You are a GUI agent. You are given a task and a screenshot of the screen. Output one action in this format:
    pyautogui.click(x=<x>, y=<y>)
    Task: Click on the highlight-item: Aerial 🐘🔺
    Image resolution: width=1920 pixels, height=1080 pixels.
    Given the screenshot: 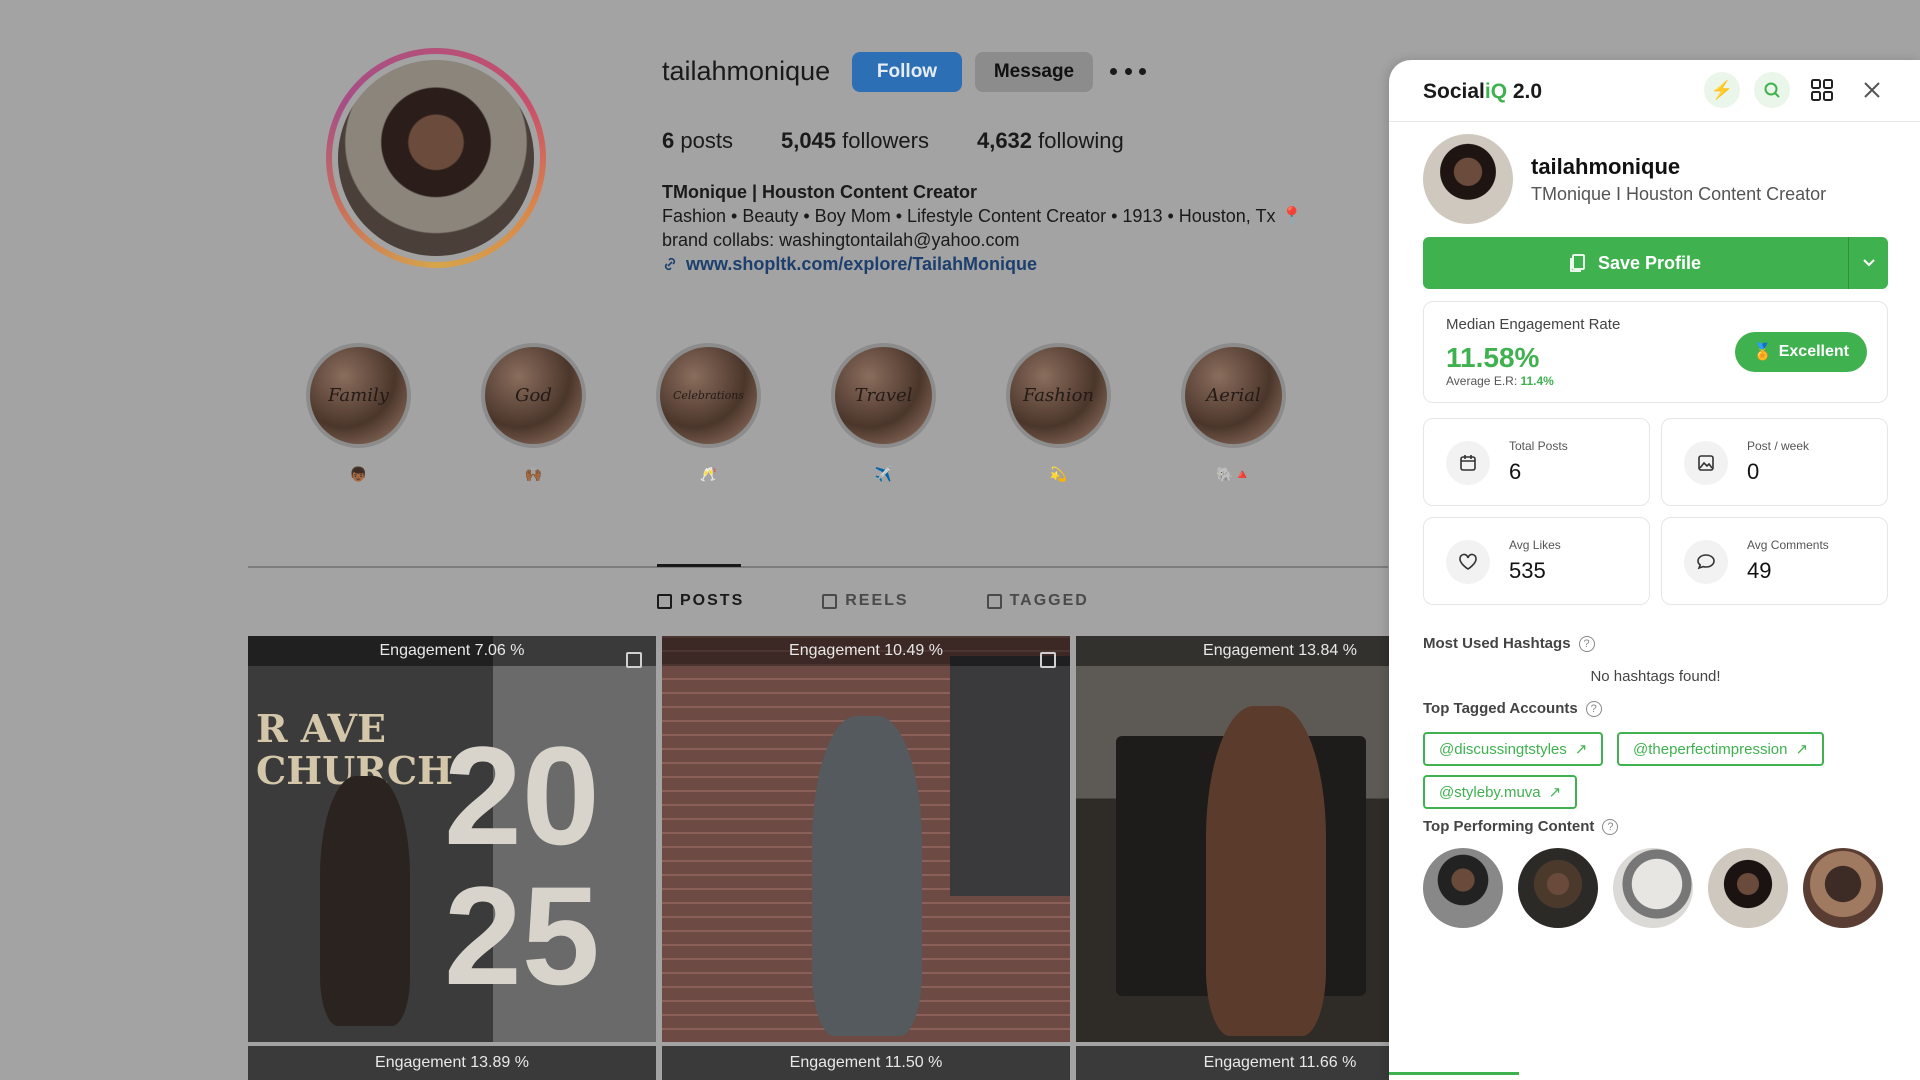 What is the action you would take?
    pyautogui.click(x=1233, y=413)
    